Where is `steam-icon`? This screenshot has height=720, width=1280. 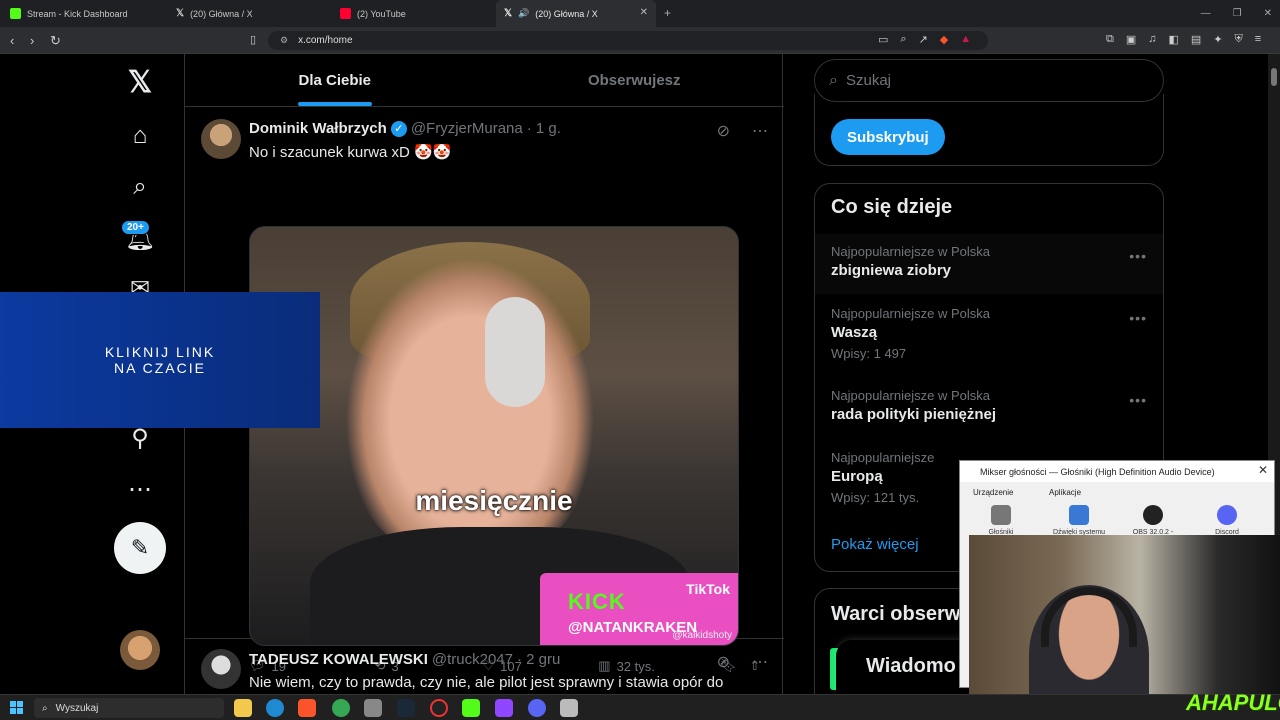 steam-icon is located at coordinates (406, 708).